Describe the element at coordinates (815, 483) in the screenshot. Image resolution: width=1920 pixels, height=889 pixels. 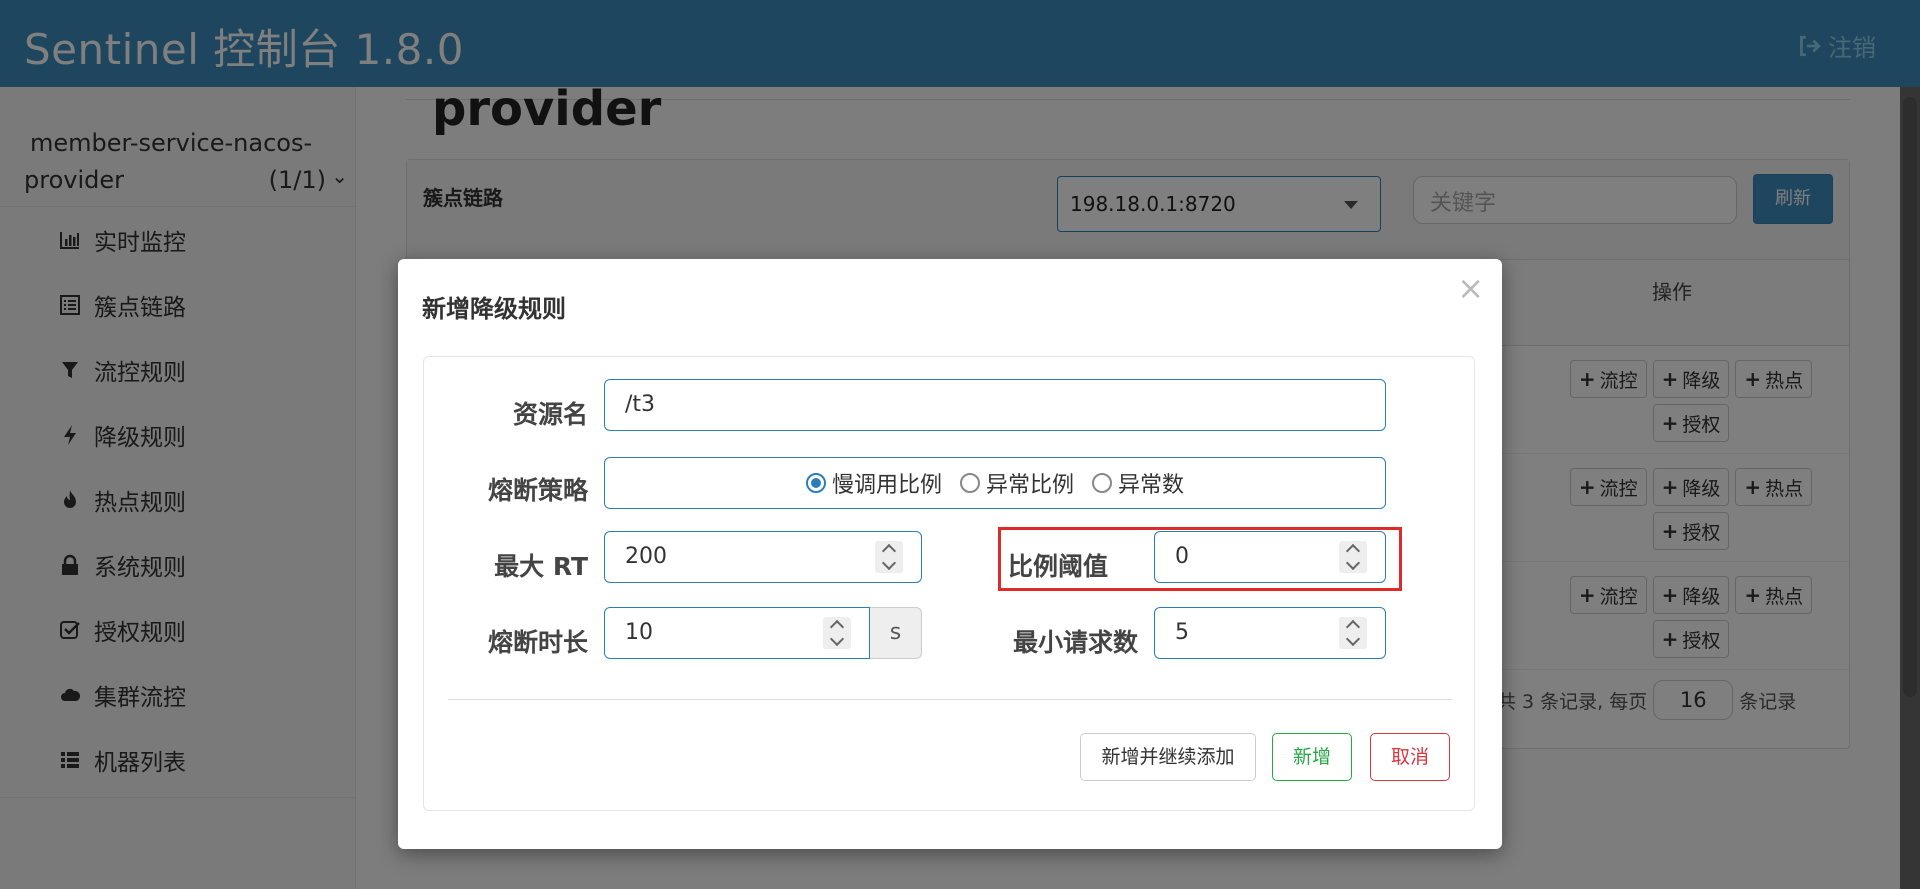
I see `radio-checked-icon` at that location.